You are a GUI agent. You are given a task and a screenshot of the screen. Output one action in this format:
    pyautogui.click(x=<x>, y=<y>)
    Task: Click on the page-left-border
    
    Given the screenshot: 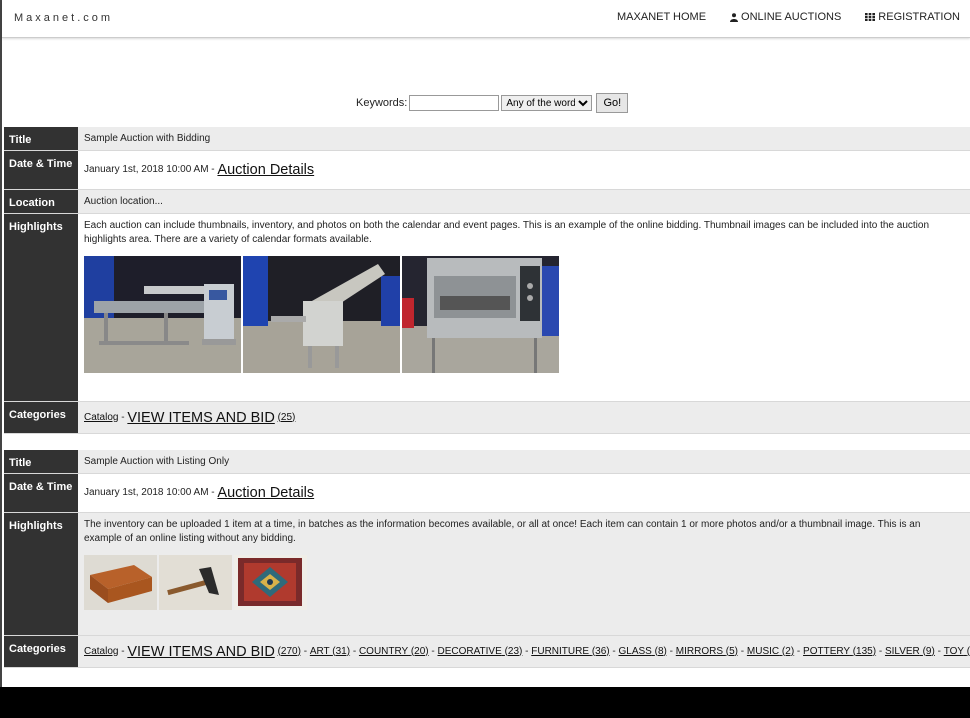 What is the action you would take?
    pyautogui.click(x=1, y=359)
    